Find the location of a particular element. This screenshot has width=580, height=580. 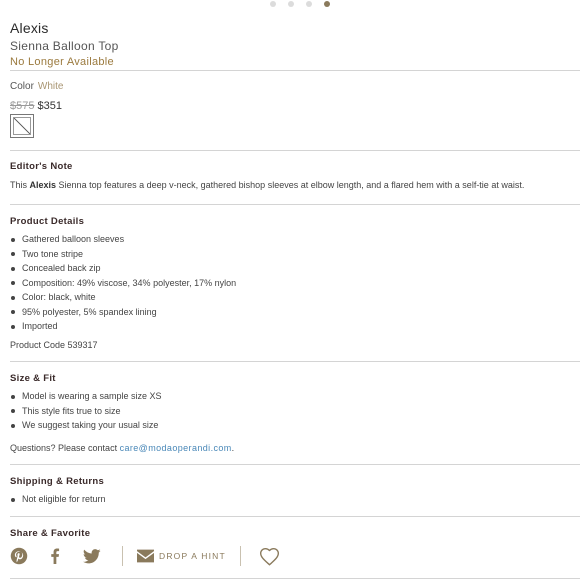

list-item: Concealed back zip is located at coordinates (123, 268).